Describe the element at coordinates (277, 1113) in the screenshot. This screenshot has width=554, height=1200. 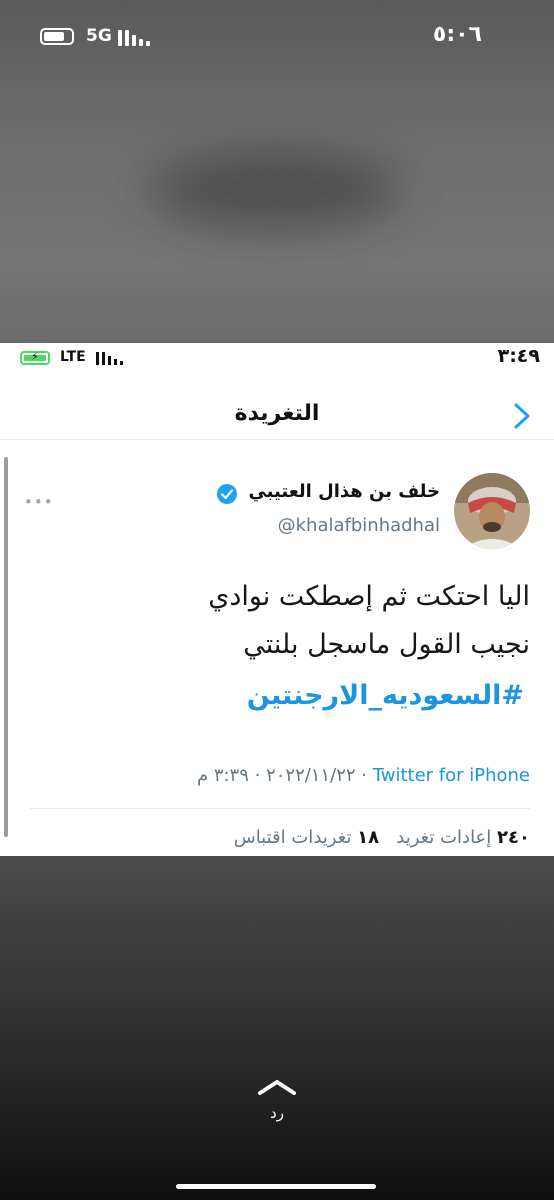
I see `reply-label: رد` at that location.